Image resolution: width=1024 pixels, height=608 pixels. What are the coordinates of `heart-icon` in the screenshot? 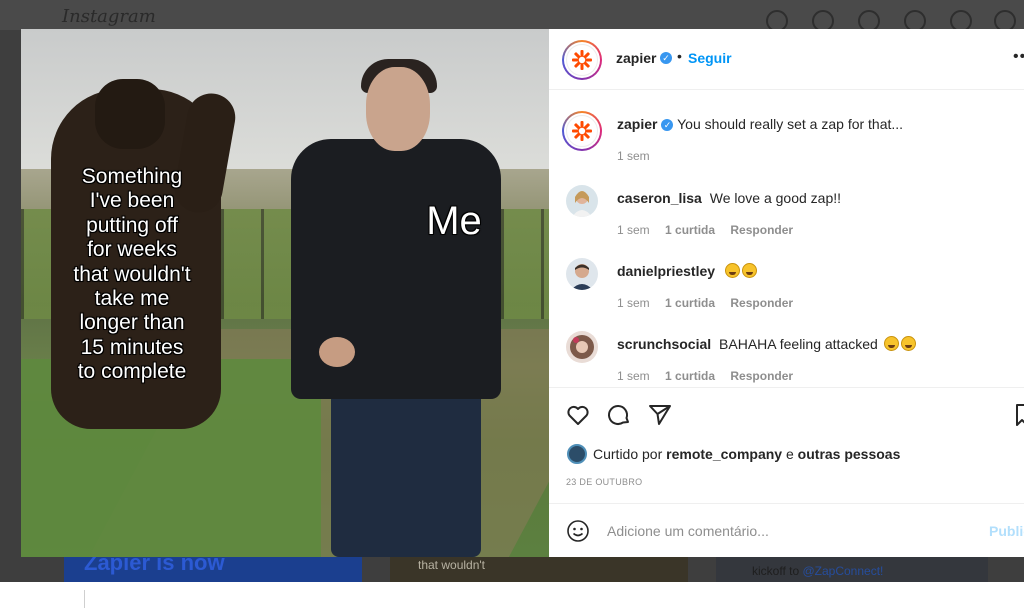 It's located at (578, 415).